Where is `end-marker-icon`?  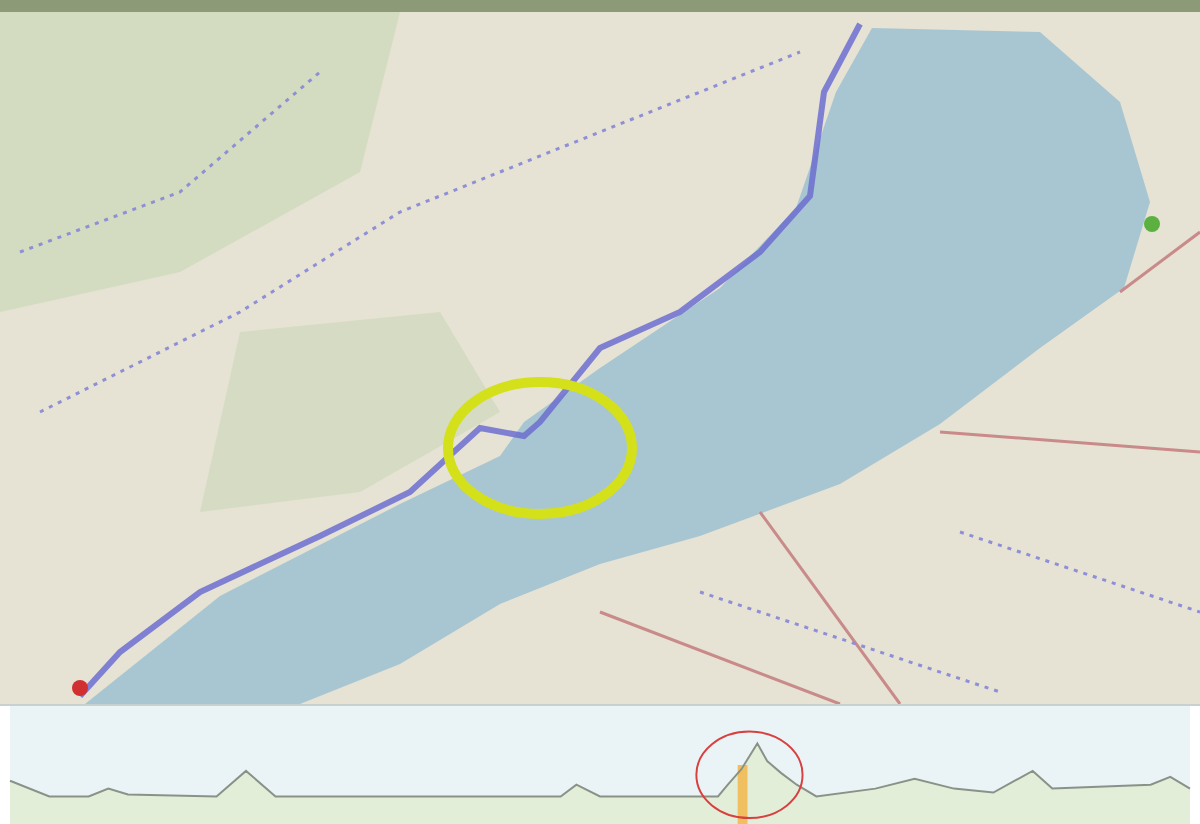 end-marker-icon is located at coordinates (1152, 224).